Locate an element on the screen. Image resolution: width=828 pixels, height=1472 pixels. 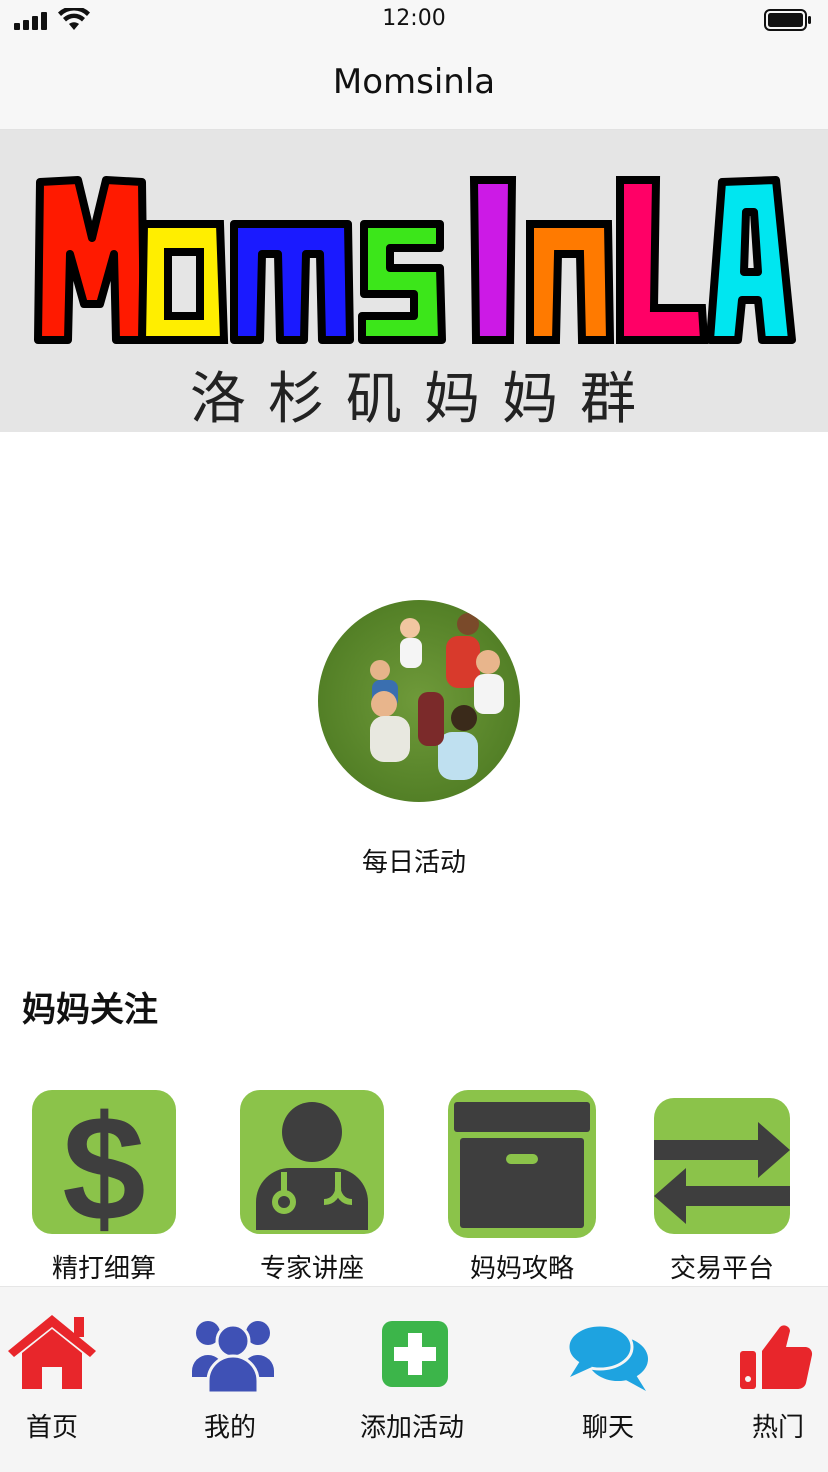
feature-mom-guide: 妈妈攻略 is located at coordinates (528, 1190).